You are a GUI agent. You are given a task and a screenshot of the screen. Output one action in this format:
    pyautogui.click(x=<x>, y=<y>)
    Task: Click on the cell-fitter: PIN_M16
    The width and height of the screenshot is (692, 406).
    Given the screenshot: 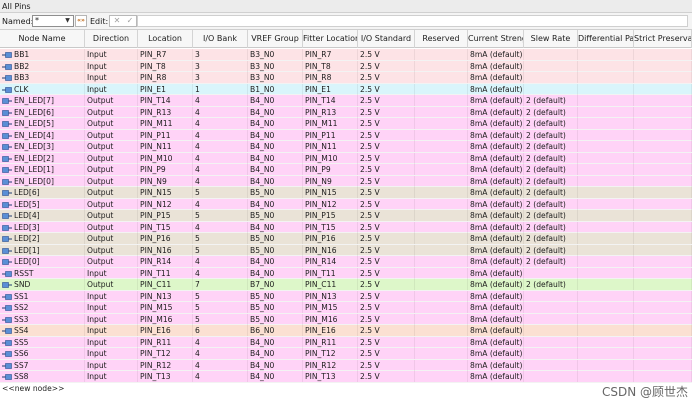 What is the action you would take?
    pyautogui.click(x=330, y=319)
    